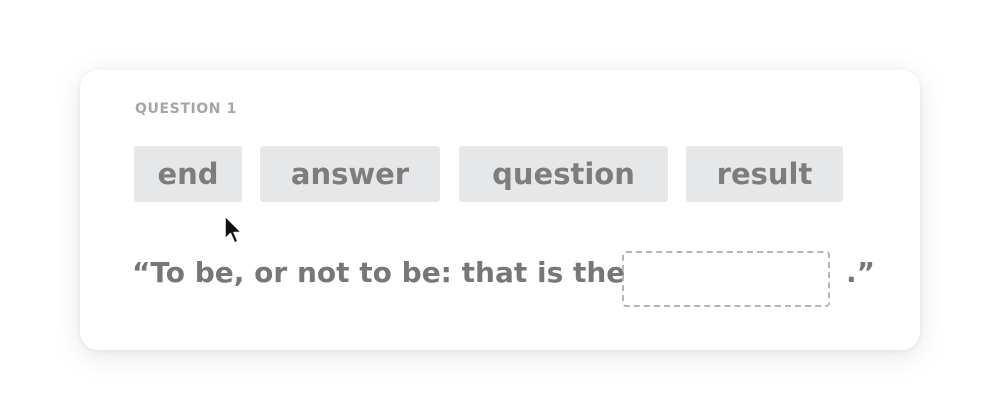 Image resolution: width=1000 pixels, height=420 pixels. I want to click on choice-chip-result: result, so click(764, 174).